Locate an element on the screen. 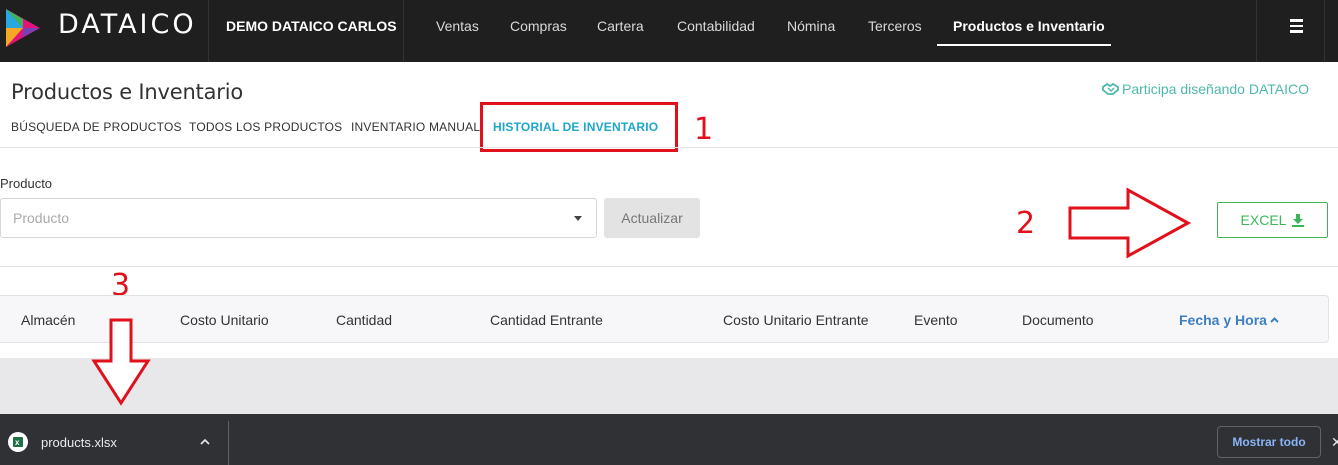 The height and width of the screenshot is (465, 1338). active-nav-indicator is located at coordinates (1024, 45).